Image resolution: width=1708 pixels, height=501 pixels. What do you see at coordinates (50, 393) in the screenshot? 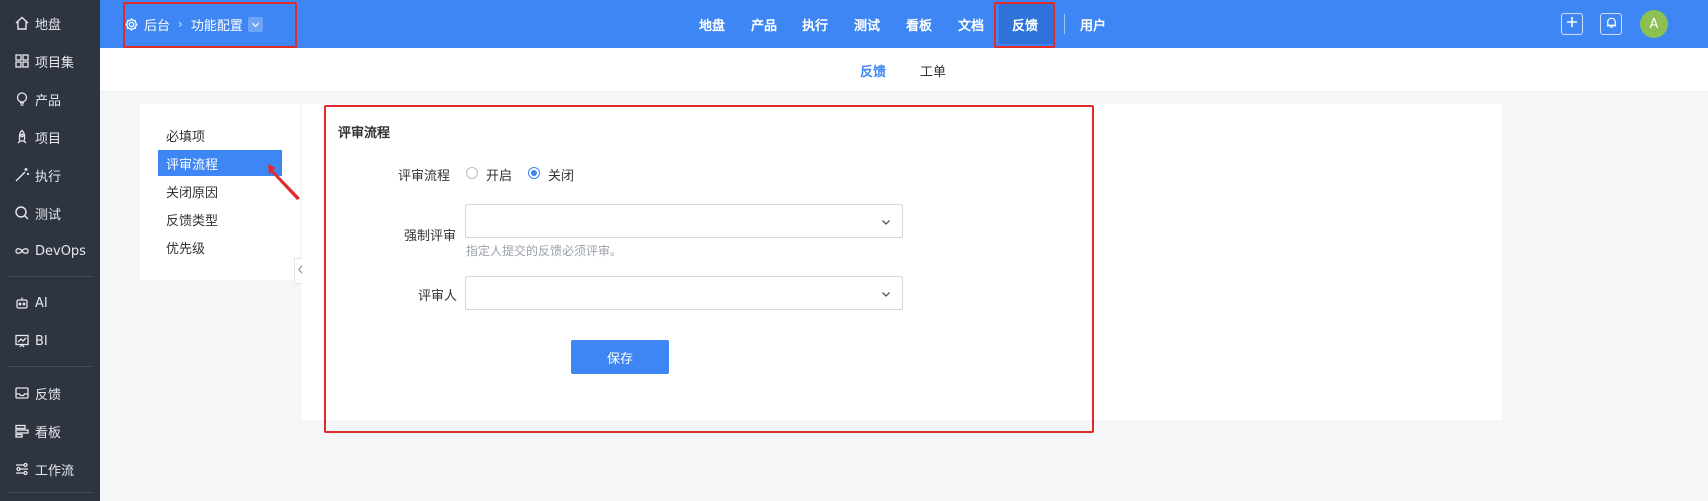
I see `sidebar-item-feedback: 反馈` at bounding box center [50, 393].